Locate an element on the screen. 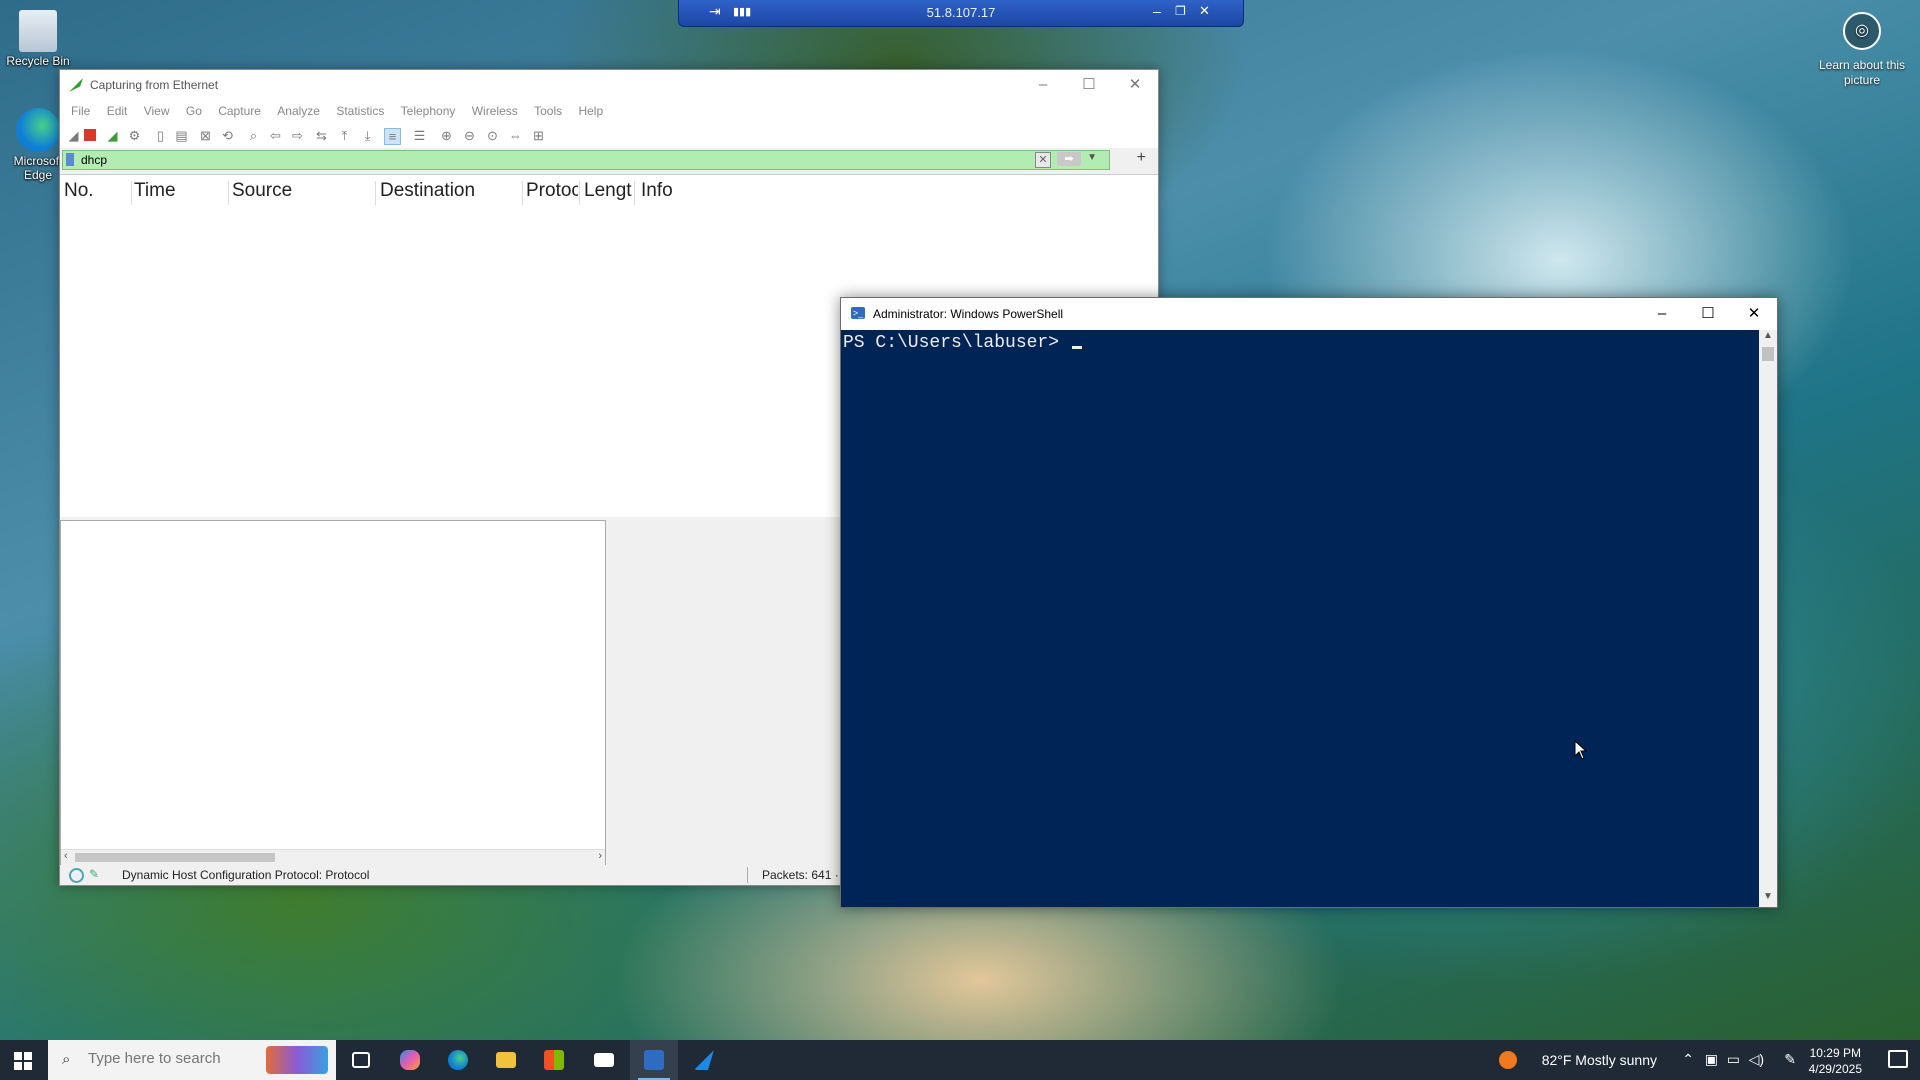  menu-go: Go is located at coordinates (194, 109).